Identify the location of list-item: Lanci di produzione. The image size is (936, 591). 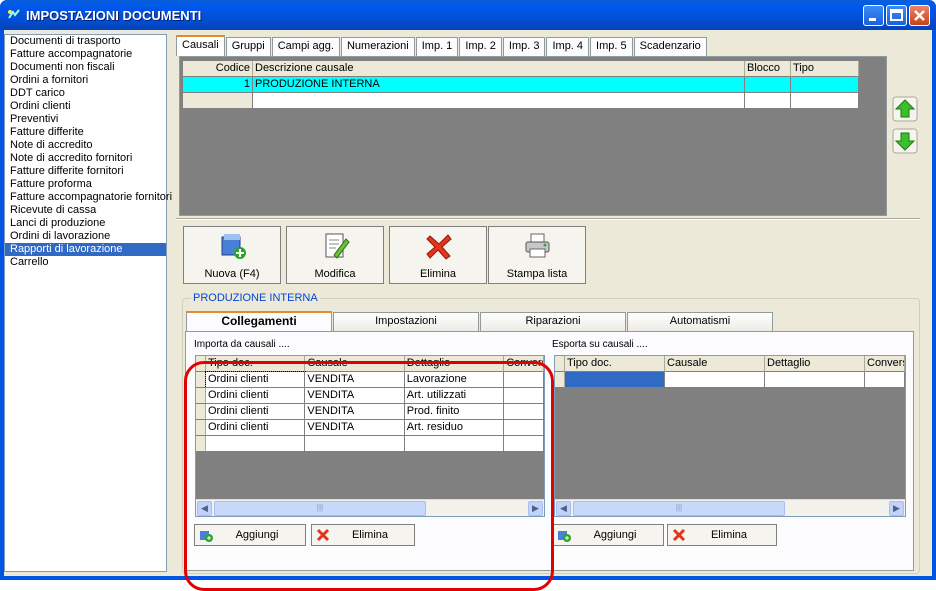
(85, 223).